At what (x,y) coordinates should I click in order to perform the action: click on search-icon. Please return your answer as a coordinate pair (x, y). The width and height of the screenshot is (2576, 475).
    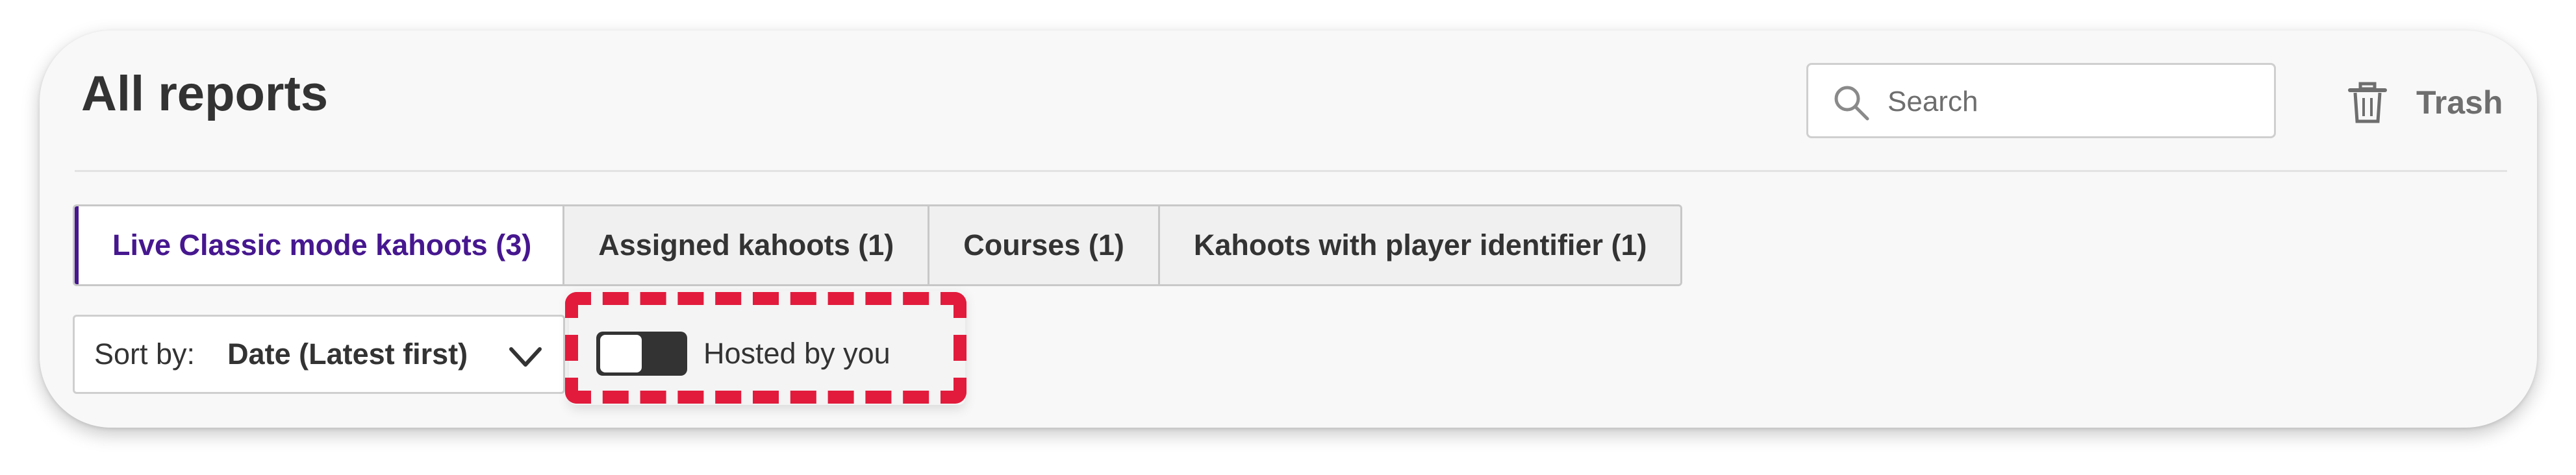
    Looking at the image, I should click on (1851, 103).